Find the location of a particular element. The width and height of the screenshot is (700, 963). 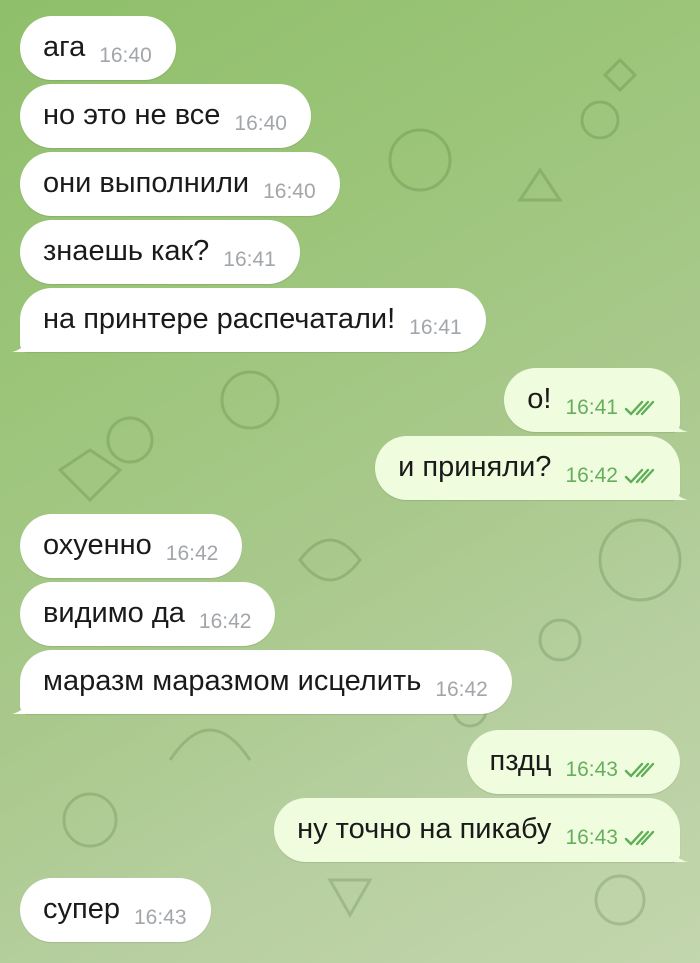

message-text: пздц is located at coordinates (520, 761).